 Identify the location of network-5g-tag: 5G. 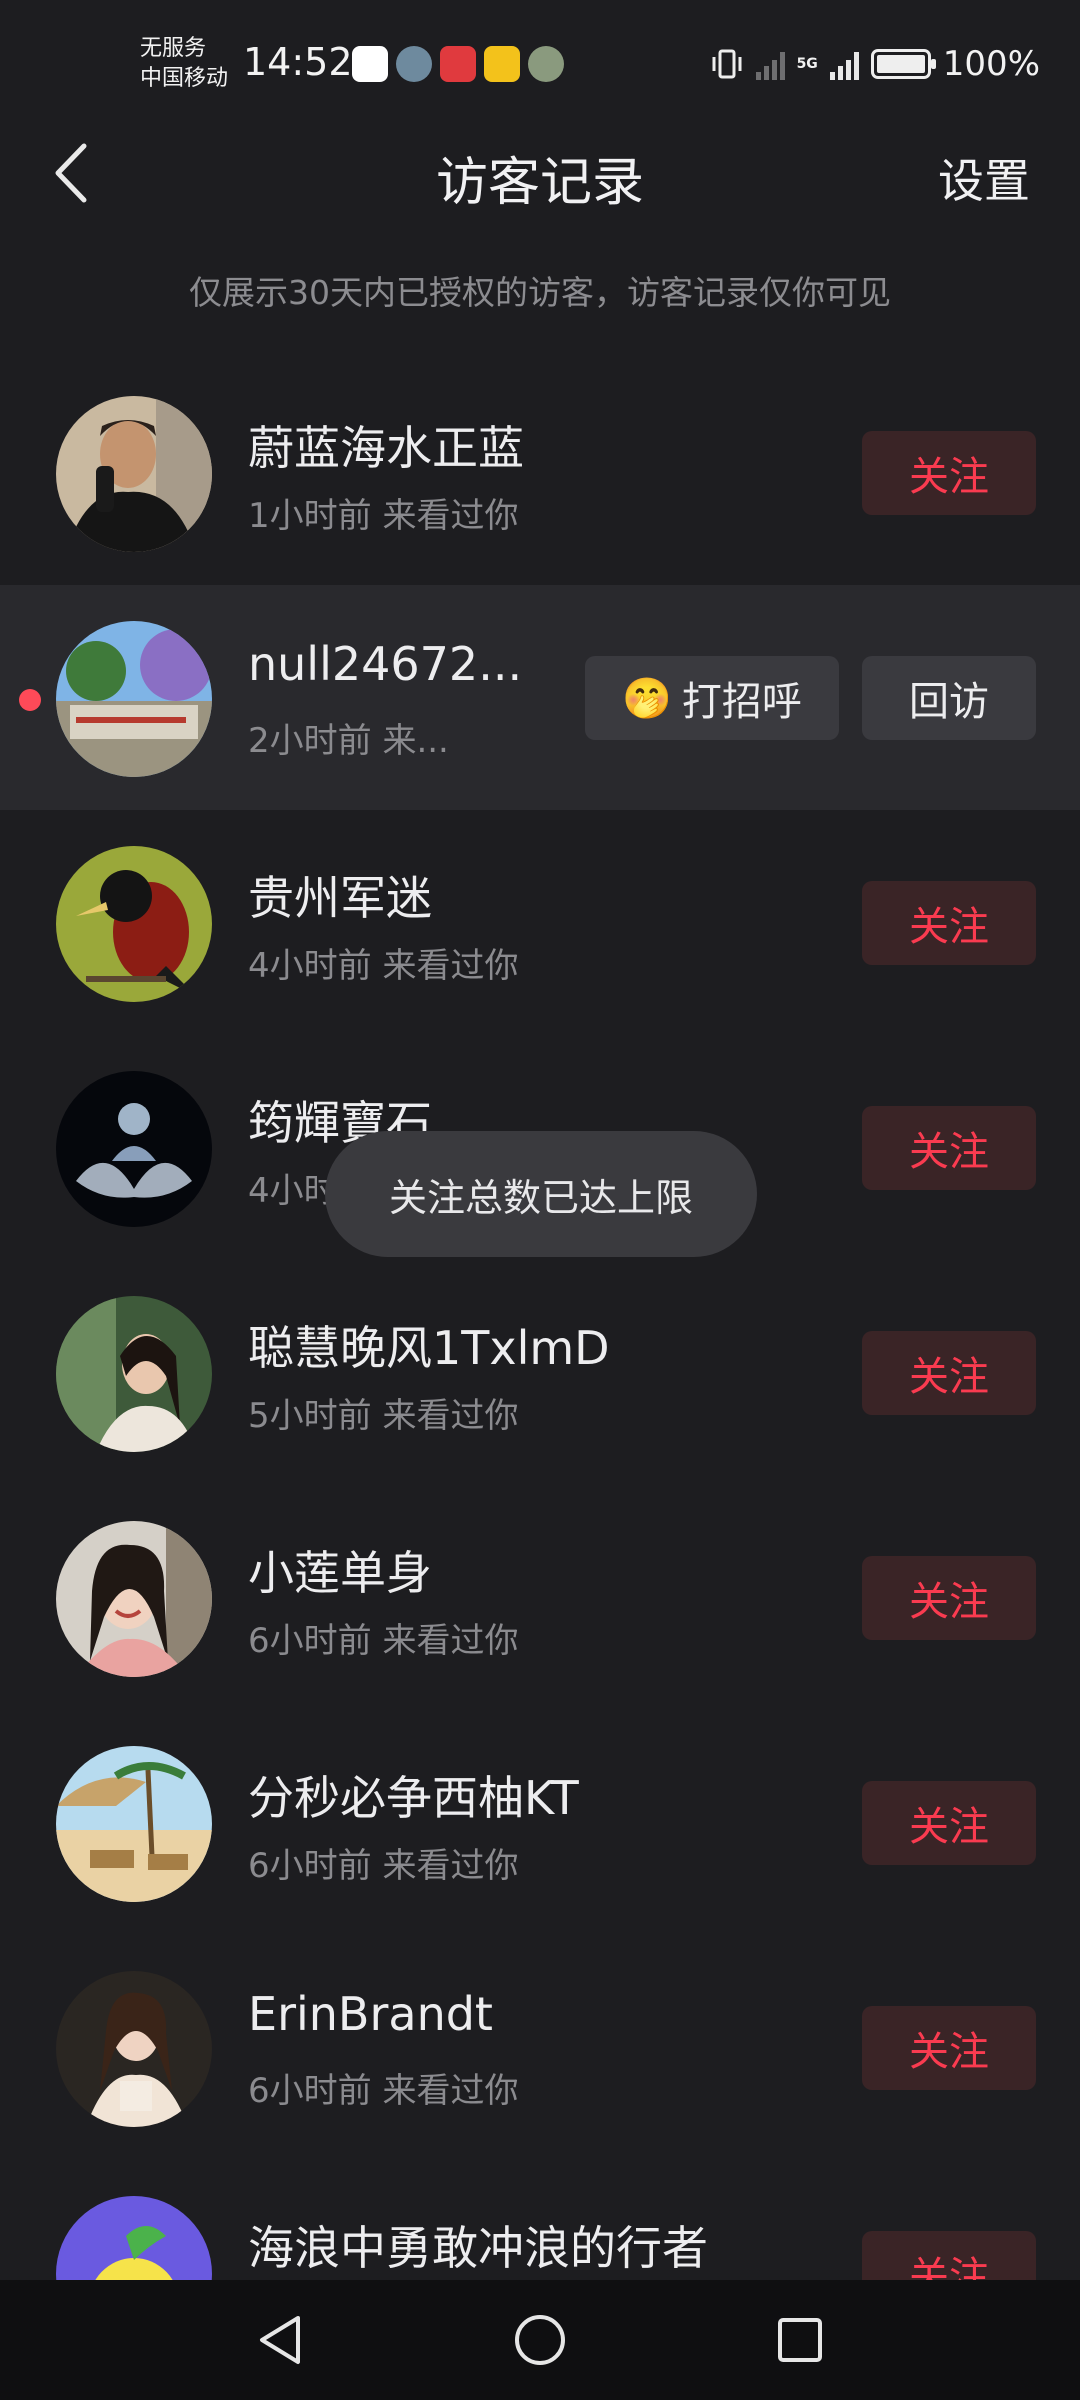
(807, 63).